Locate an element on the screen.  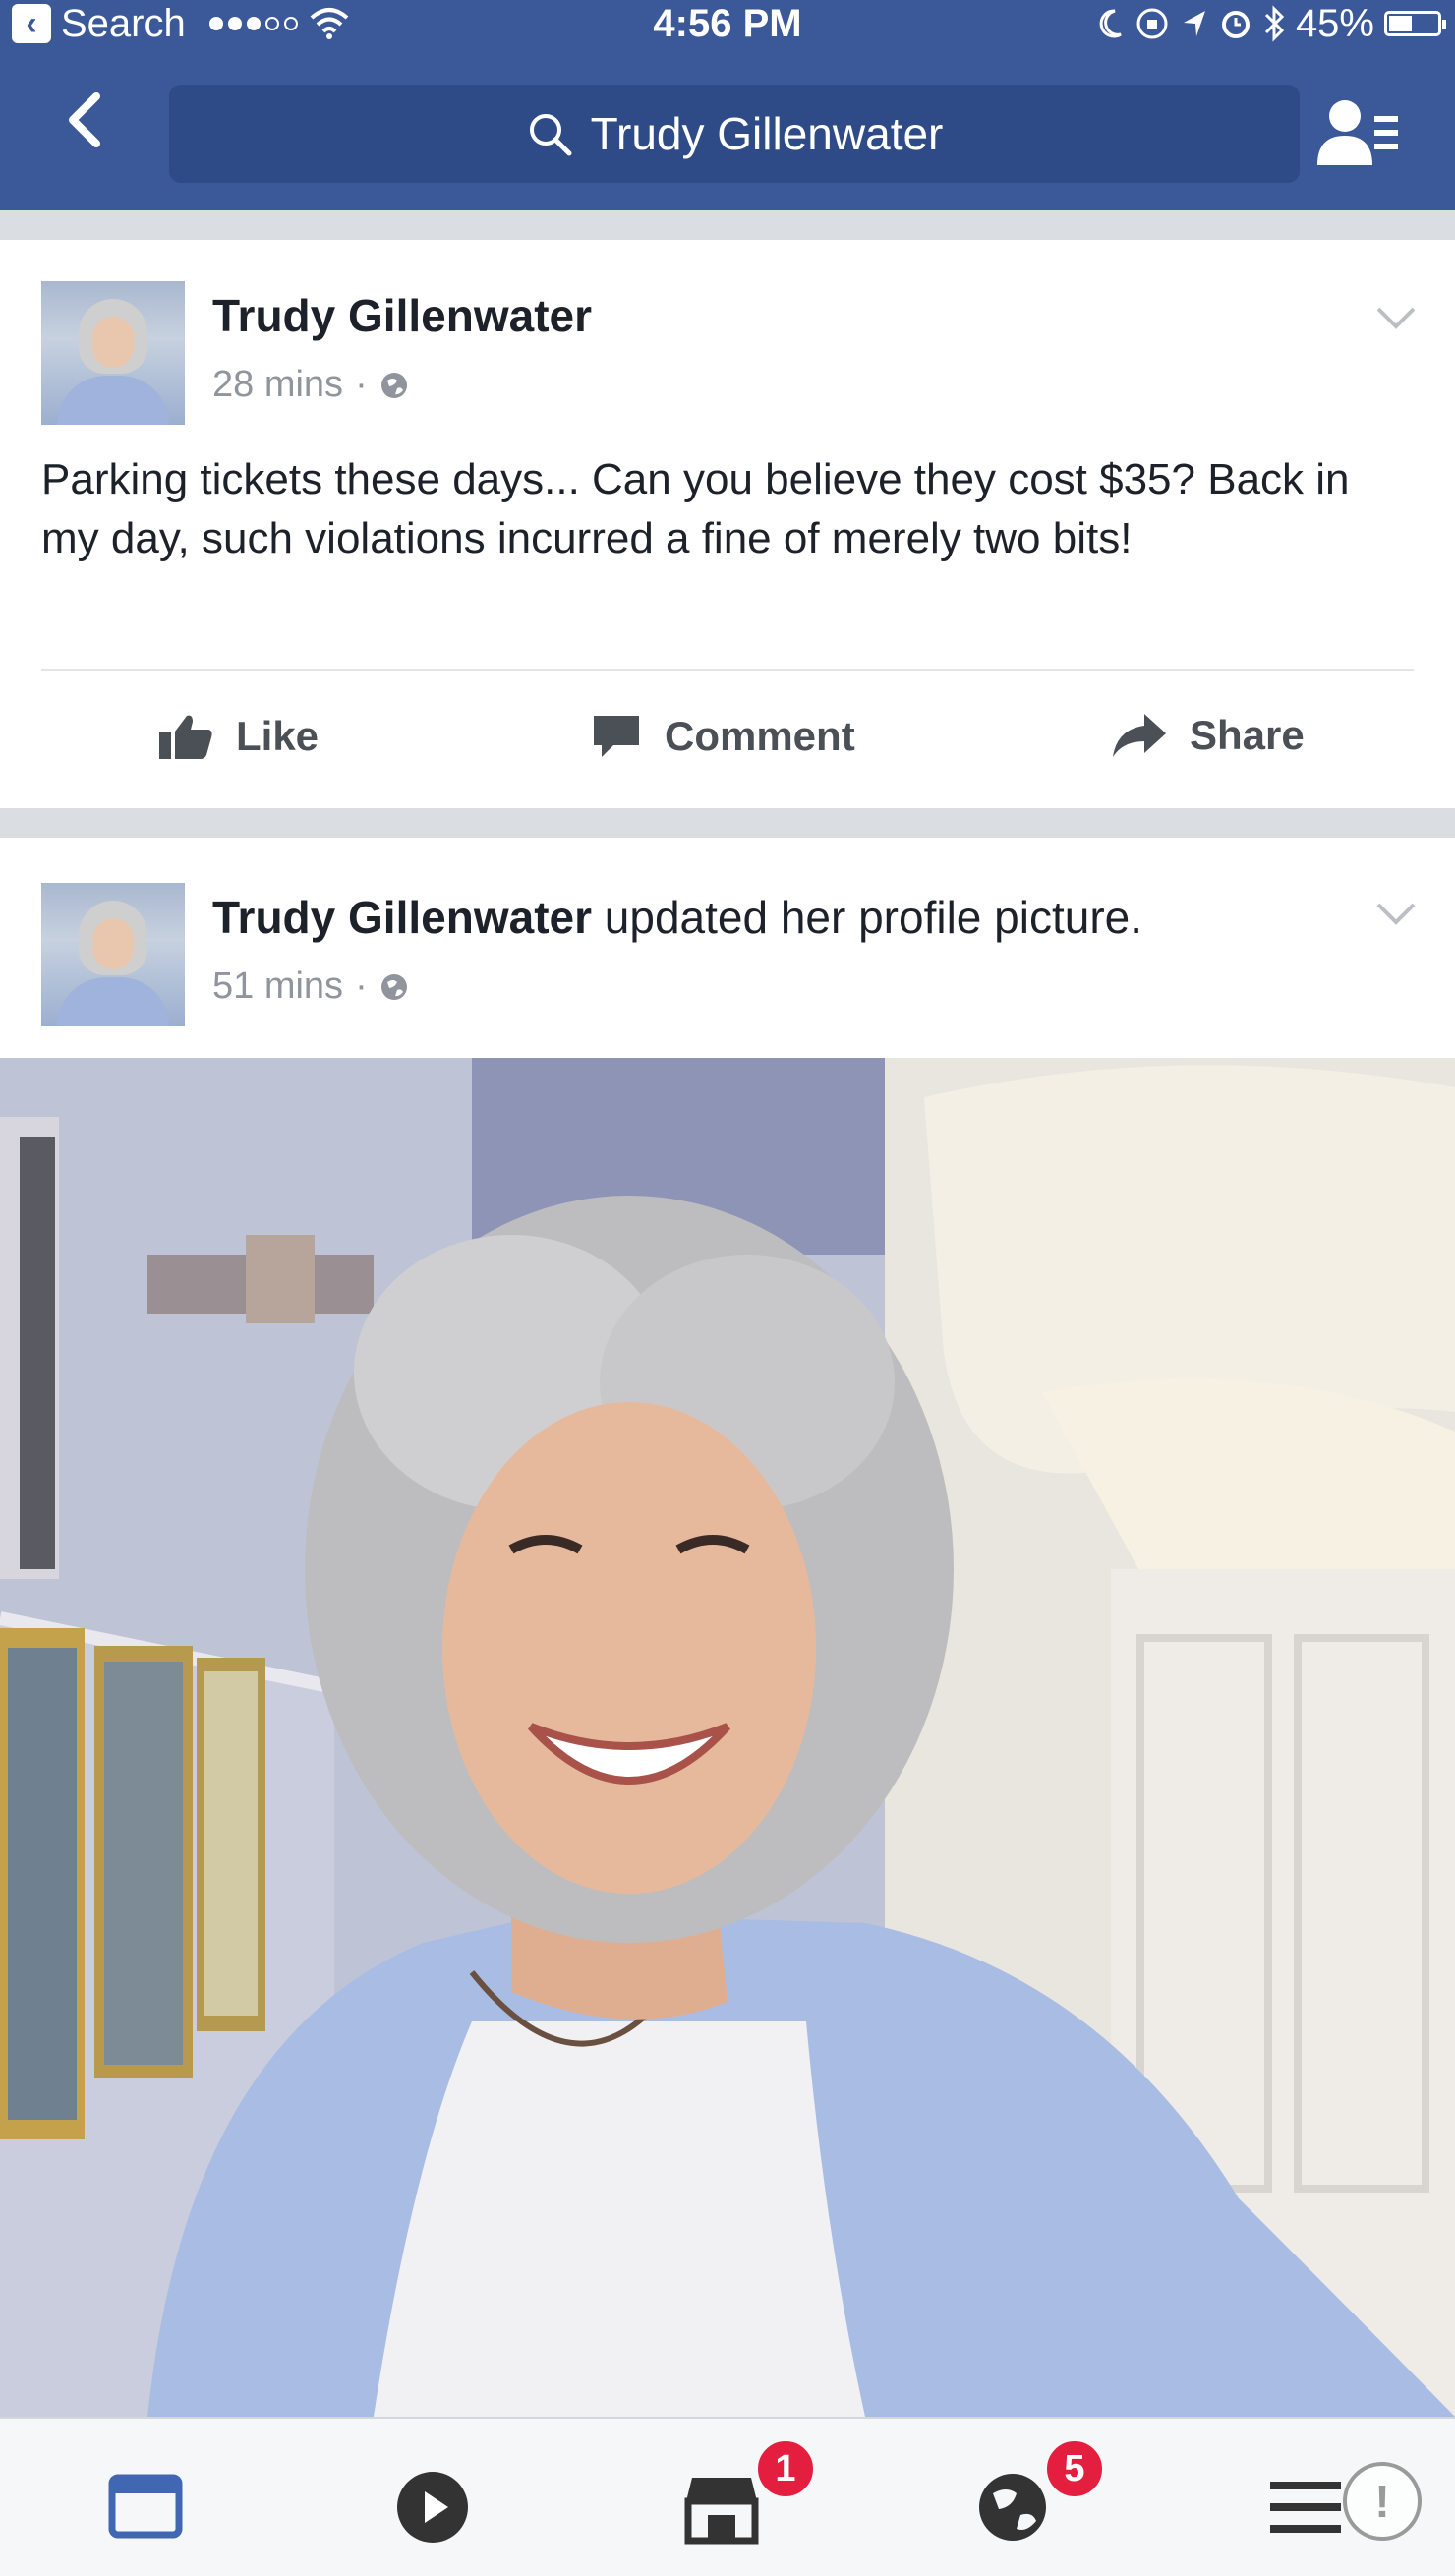
battery-percent: 45% is located at coordinates (1334, 23).